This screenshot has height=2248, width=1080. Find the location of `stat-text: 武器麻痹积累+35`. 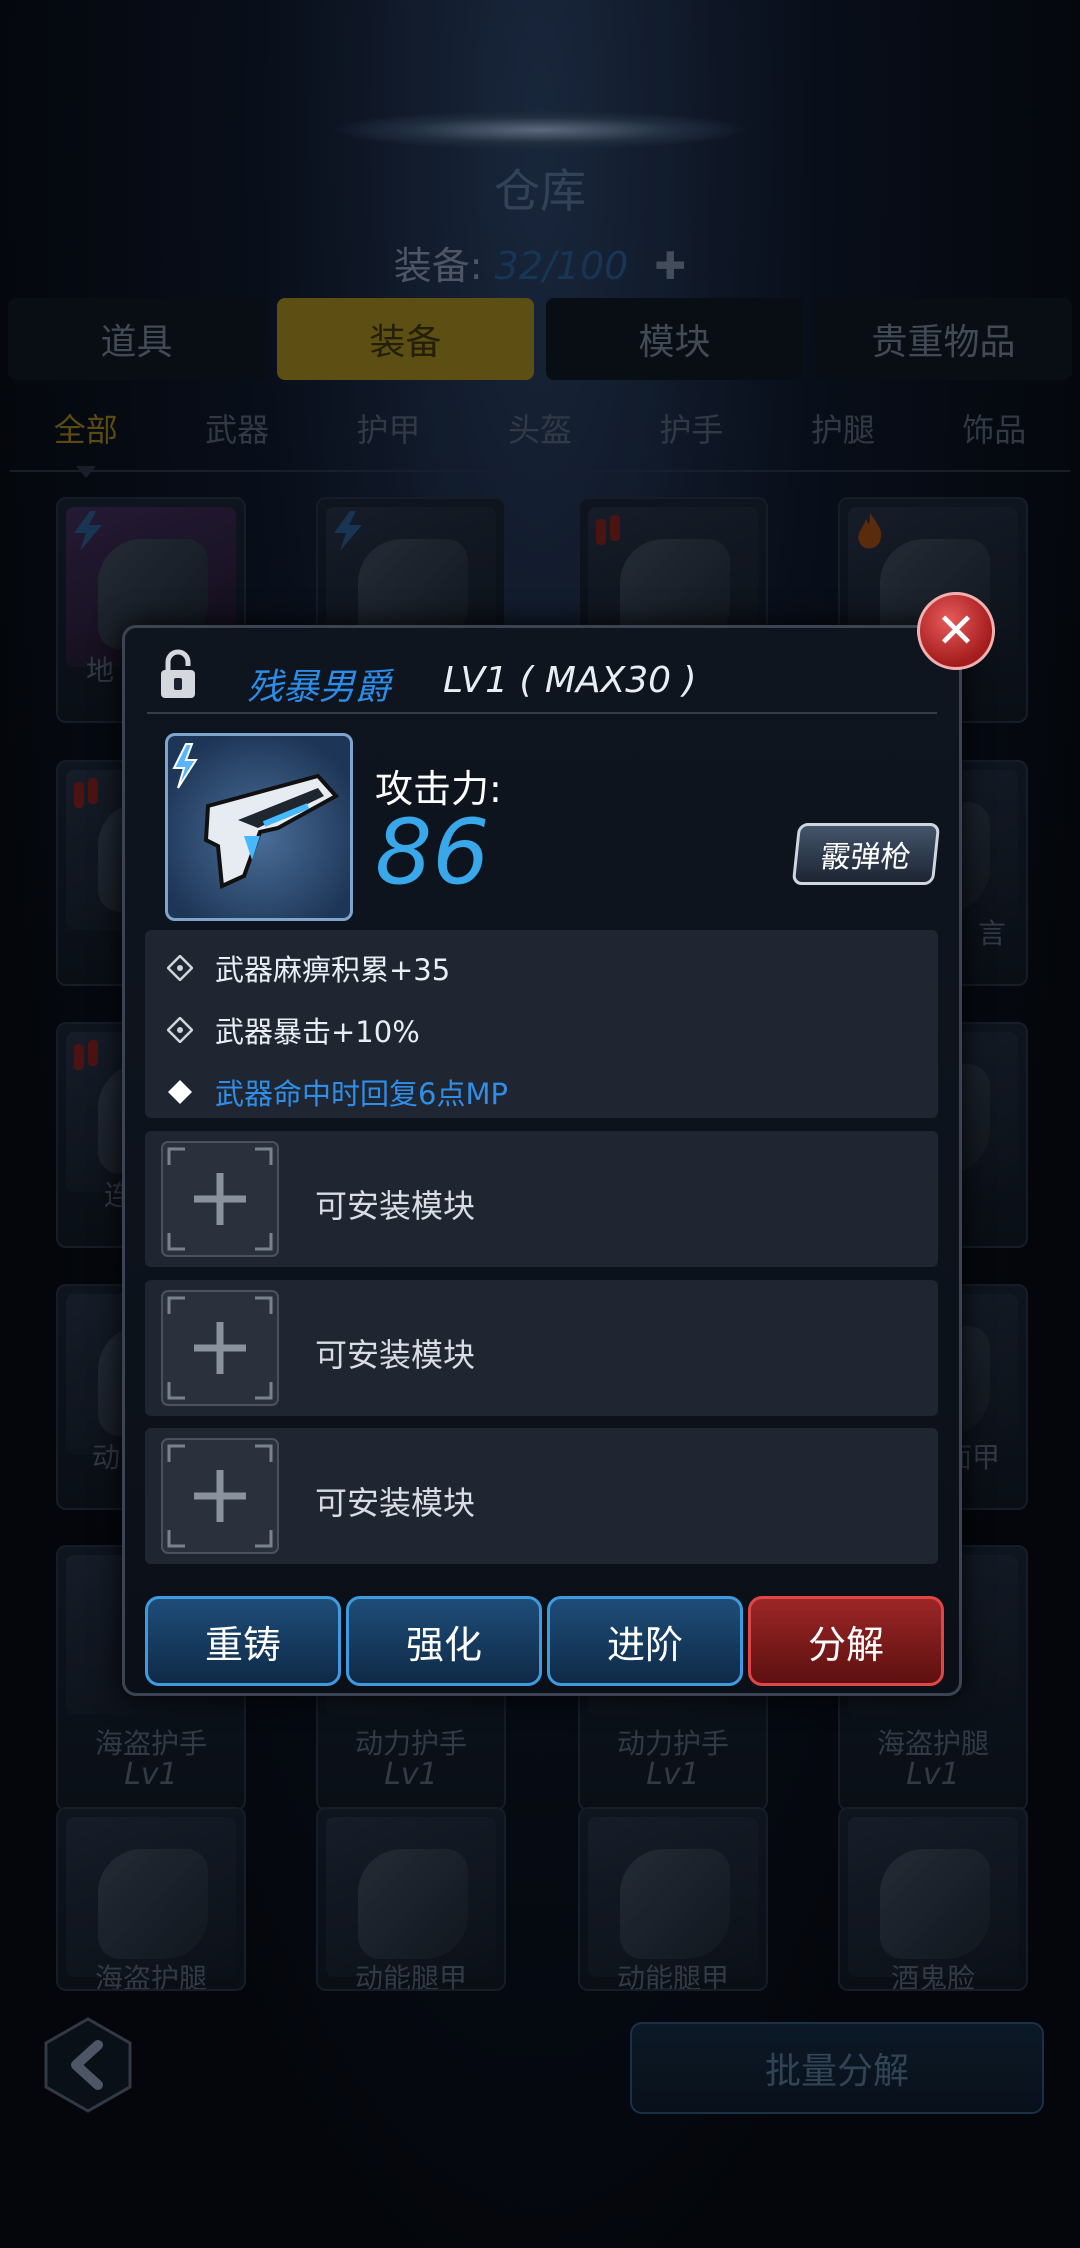

stat-text: 武器麻痹积累+35 is located at coordinates (333, 970).